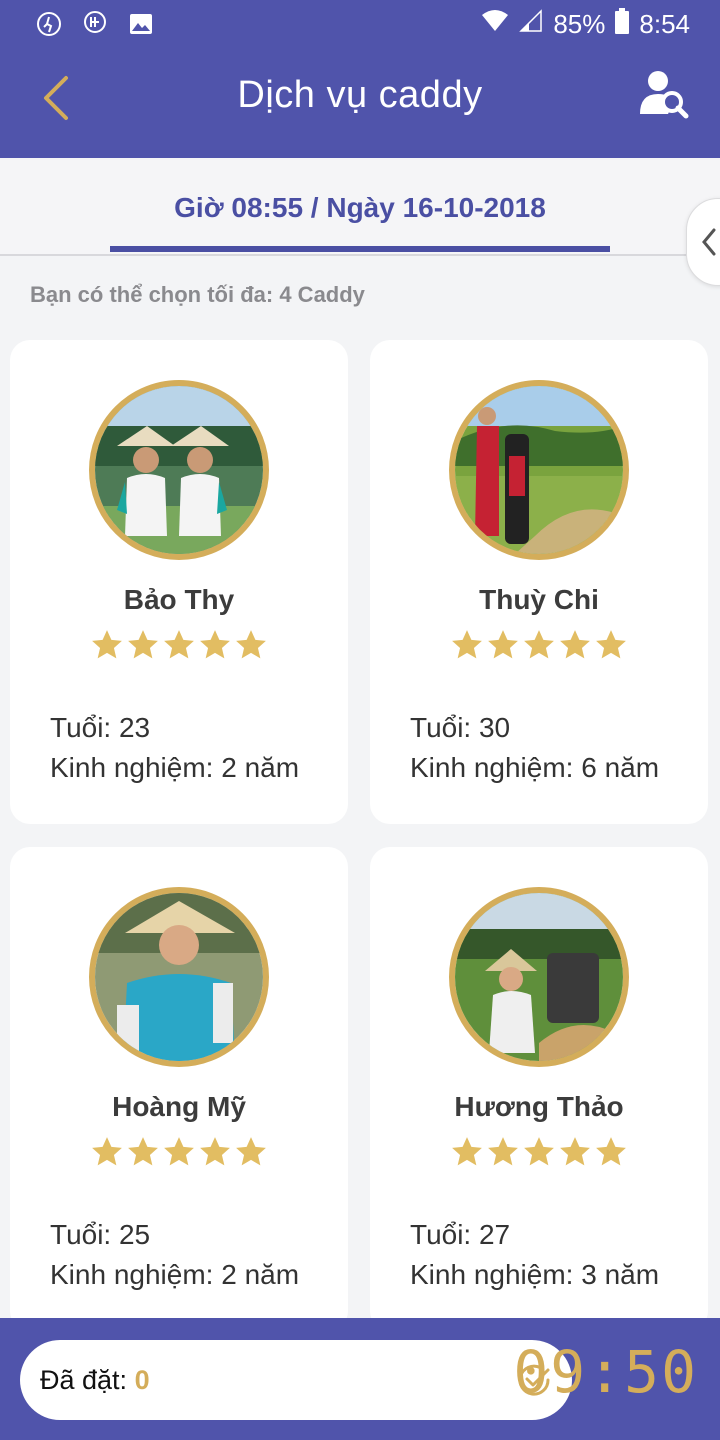 The height and width of the screenshot is (1440, 720). I want to click on booked-summary: Đã đặt: 0, so click(296, 1380).